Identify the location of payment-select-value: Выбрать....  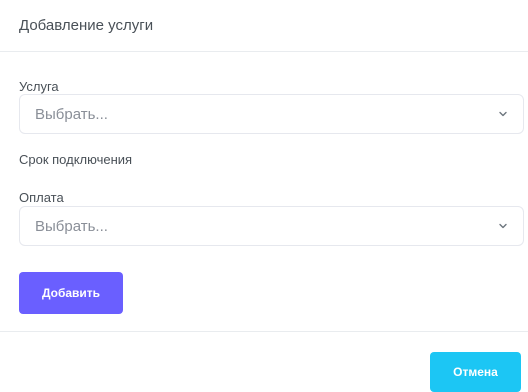
(71, 226).